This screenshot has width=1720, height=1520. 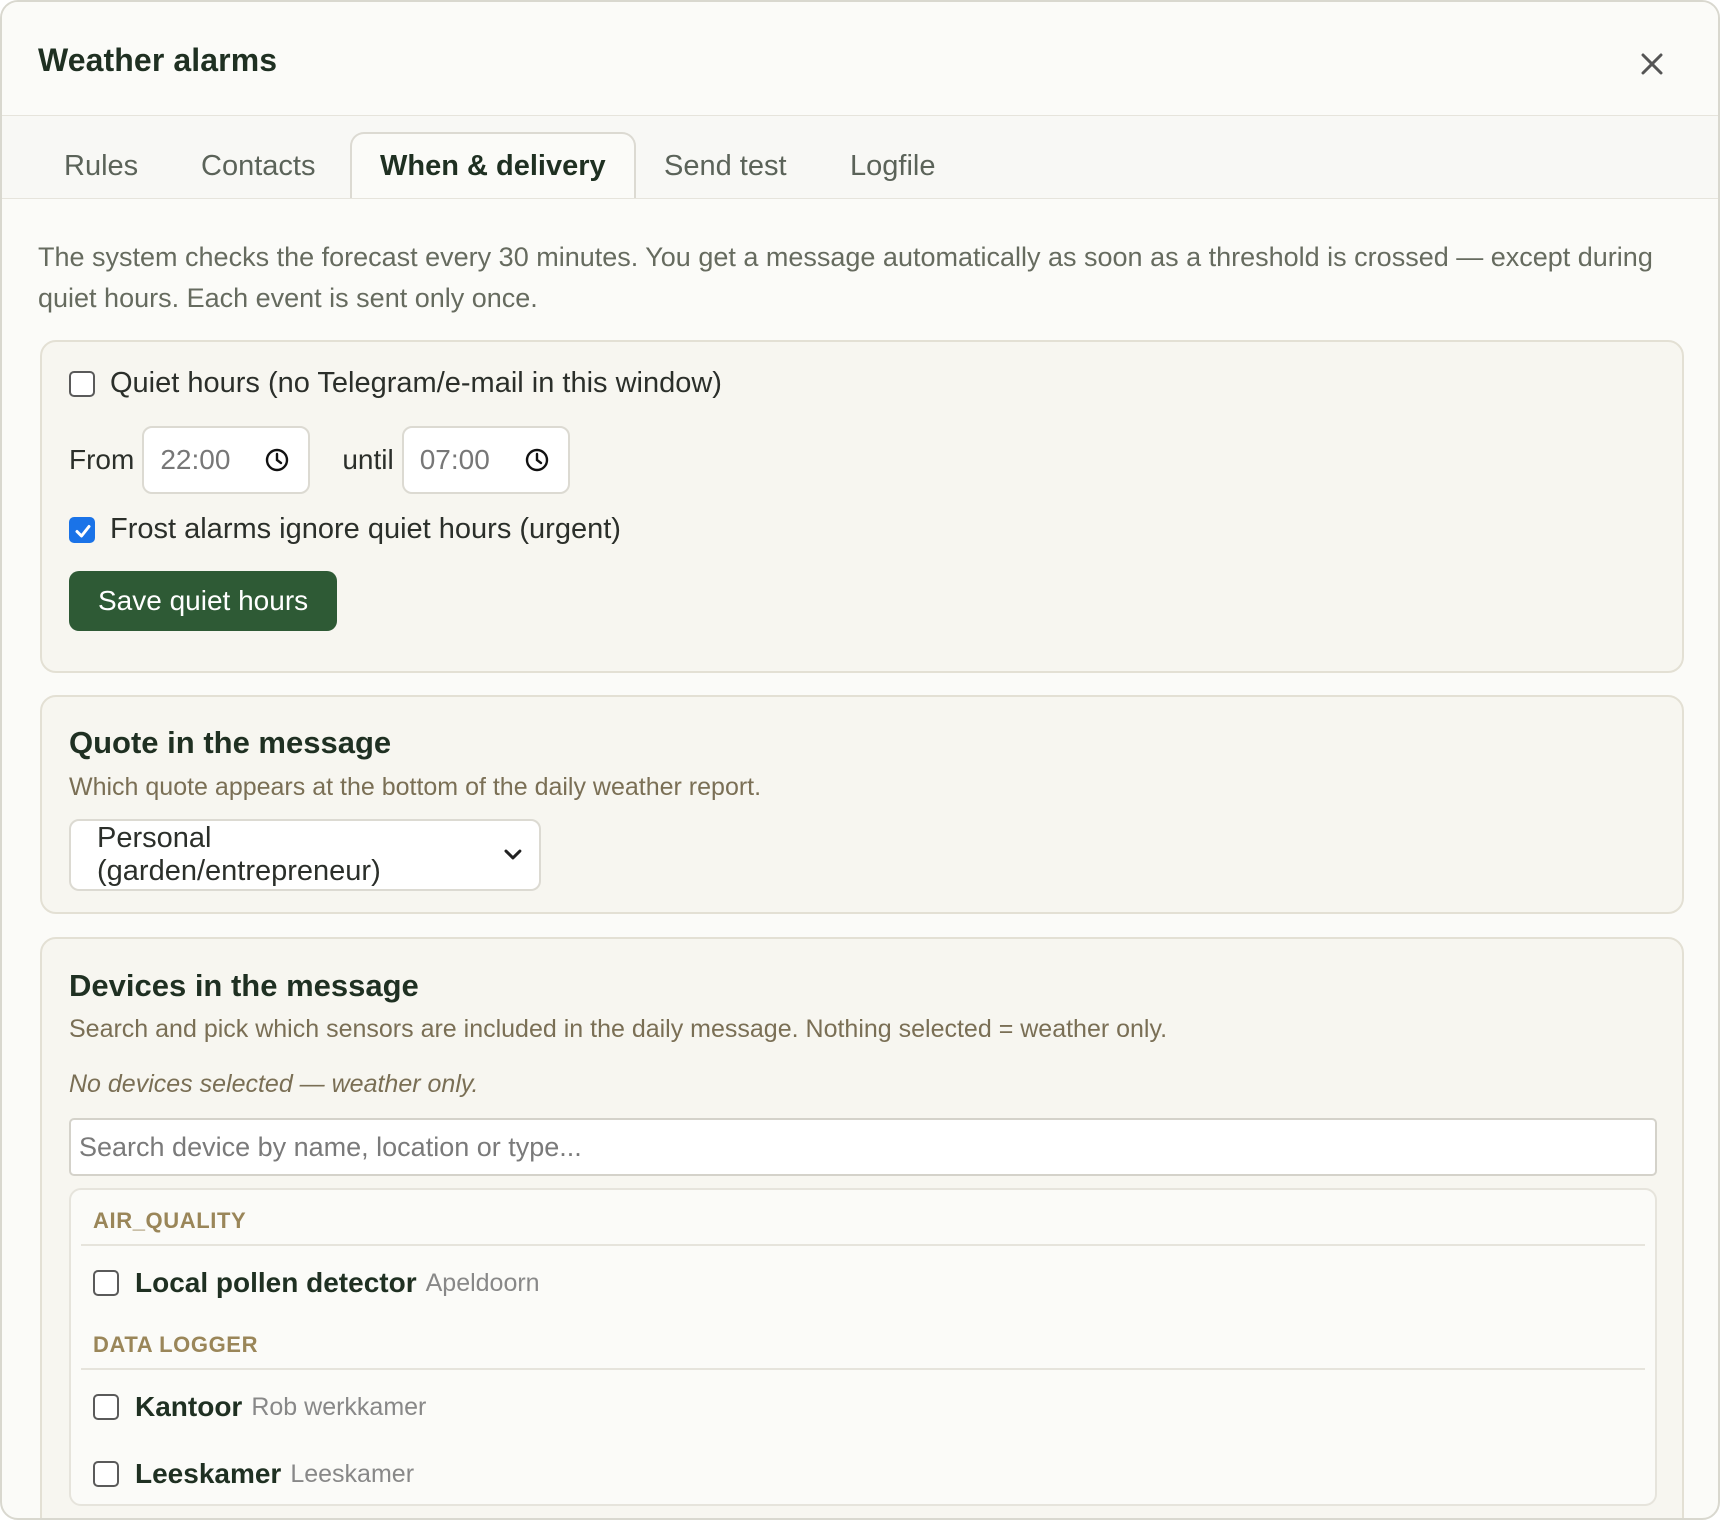 I want to click on chevron-down-icon, so click(x=513, y=854).